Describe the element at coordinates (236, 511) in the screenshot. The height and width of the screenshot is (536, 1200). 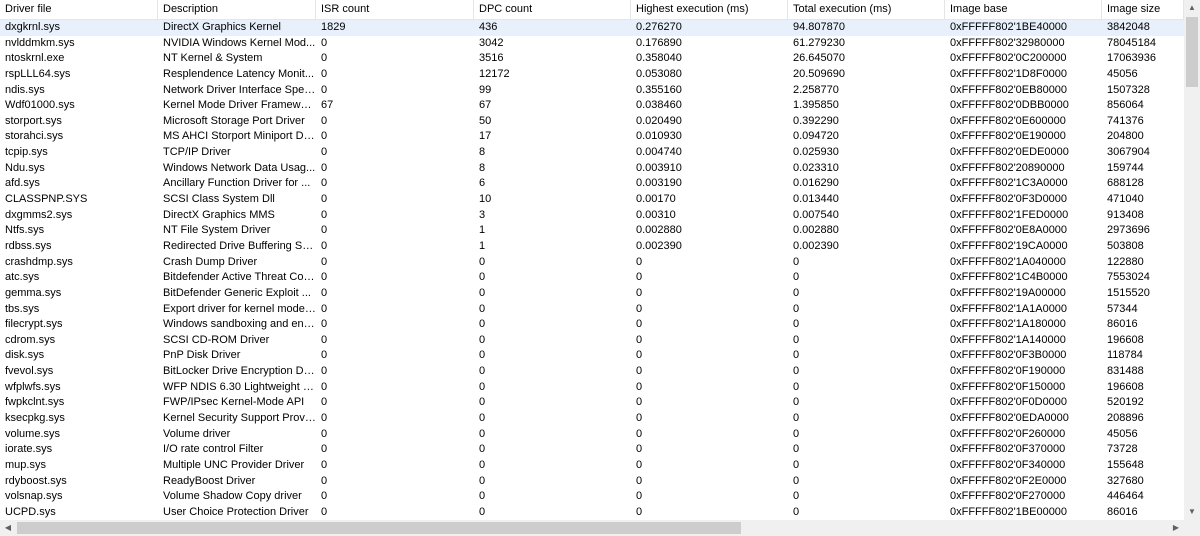
I see `description-cell: User Choice Protection Driver` at that location.